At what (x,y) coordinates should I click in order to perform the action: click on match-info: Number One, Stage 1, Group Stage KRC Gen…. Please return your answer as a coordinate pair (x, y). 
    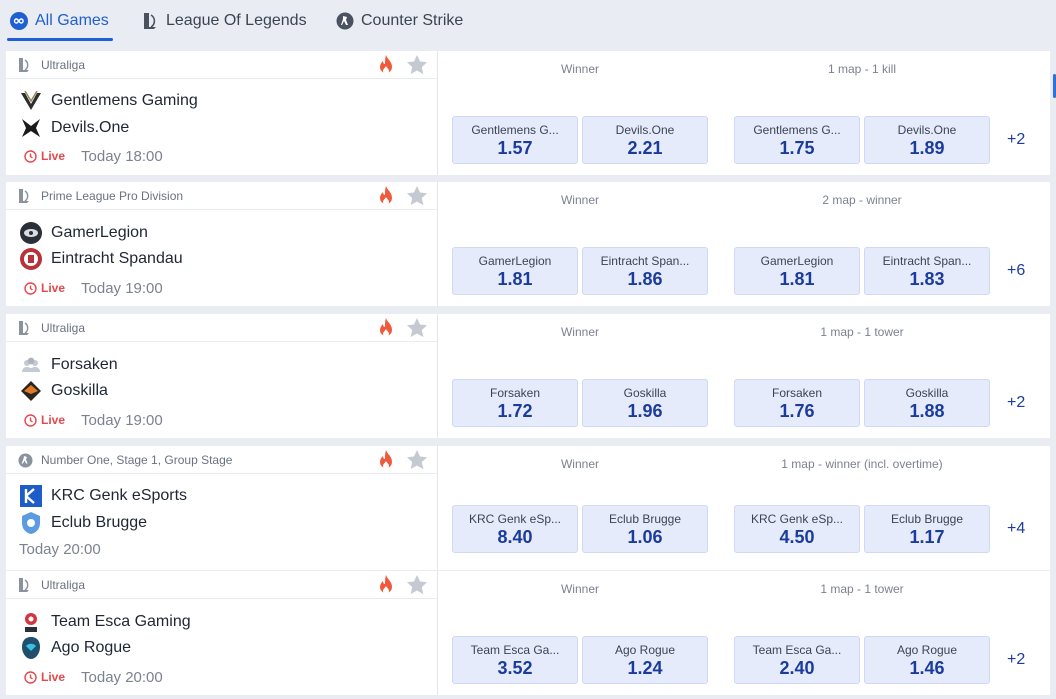
    Looking at the image, I should click on (222, 508).